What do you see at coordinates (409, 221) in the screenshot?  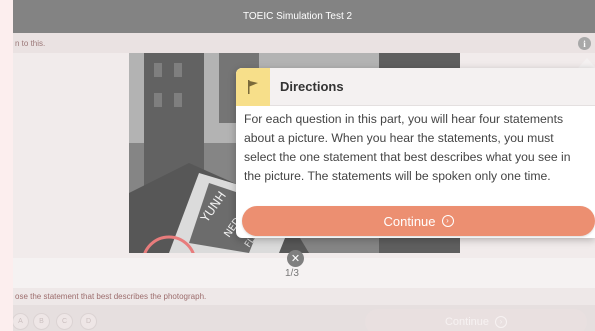 I see `continue-label: Continue` at bounding box center [409, 221].